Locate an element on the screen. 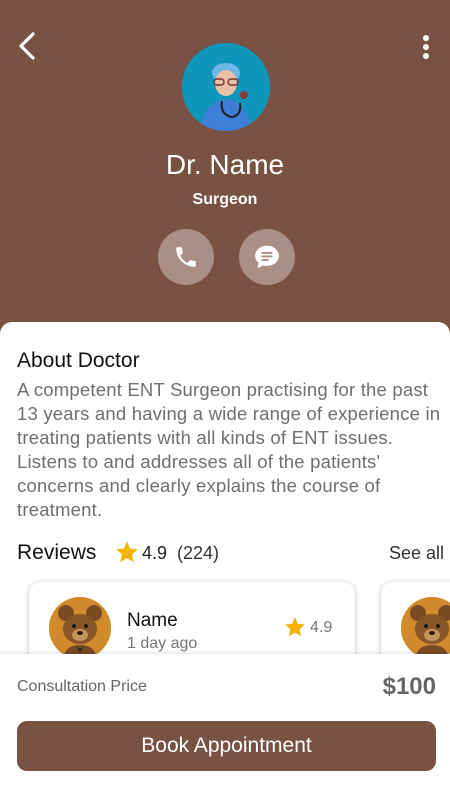 Image resolution: width=450 pixels, height=812 pixels. doctor-role: Surgeon is located at coordinates (225, 199).